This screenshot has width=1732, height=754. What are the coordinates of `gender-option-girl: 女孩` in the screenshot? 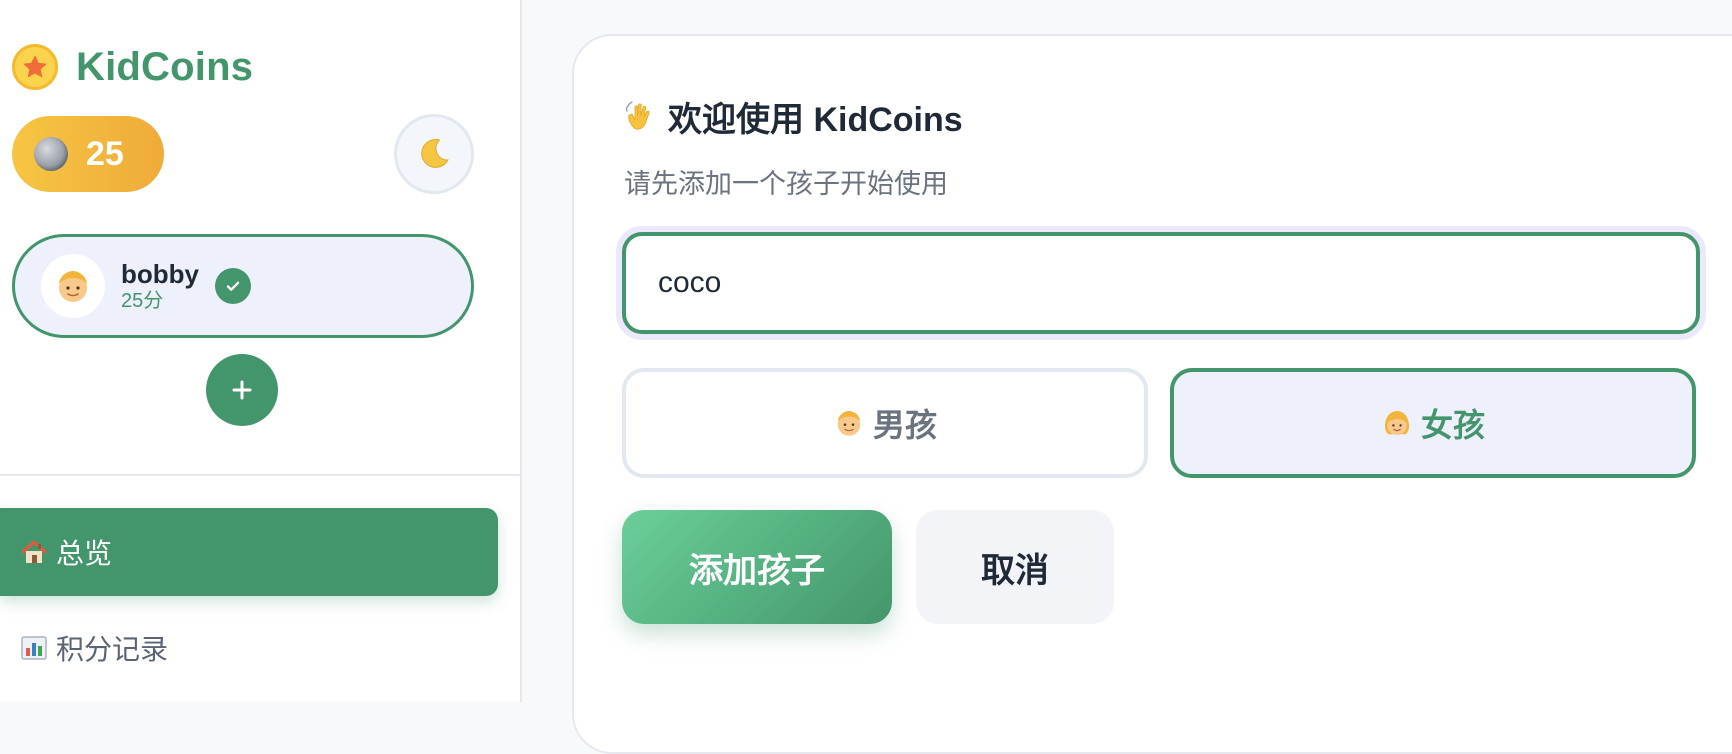 It's located at (1433, 423).